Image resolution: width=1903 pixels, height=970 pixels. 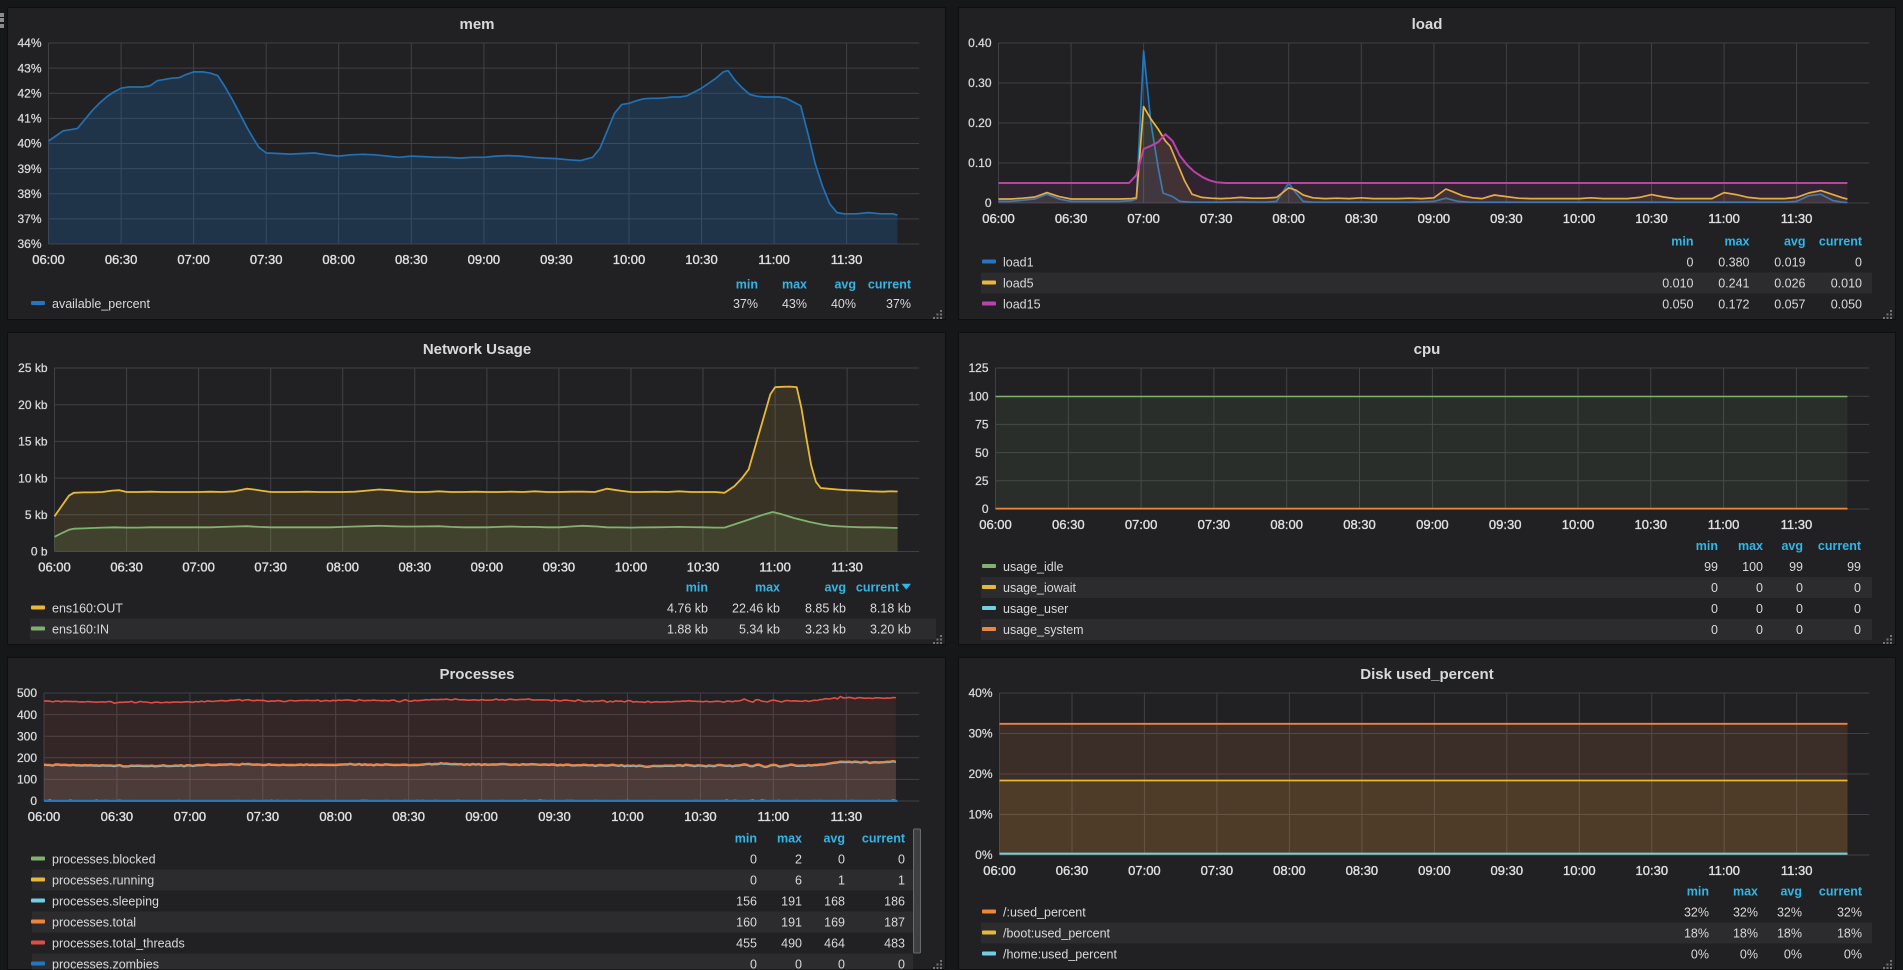 I want to click on svg-text: 40%, so click(x=843, y=304).